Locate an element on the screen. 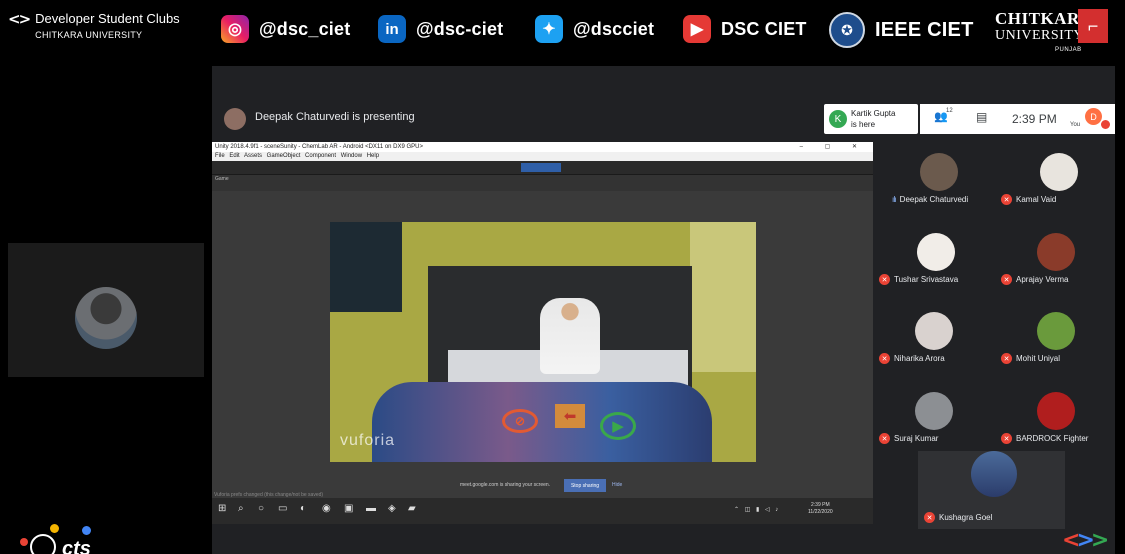 Image resolution: width=1125 pixels, height=554 pixels. meet-clock: 2:39 PM is located at coordinates (1034, 119).